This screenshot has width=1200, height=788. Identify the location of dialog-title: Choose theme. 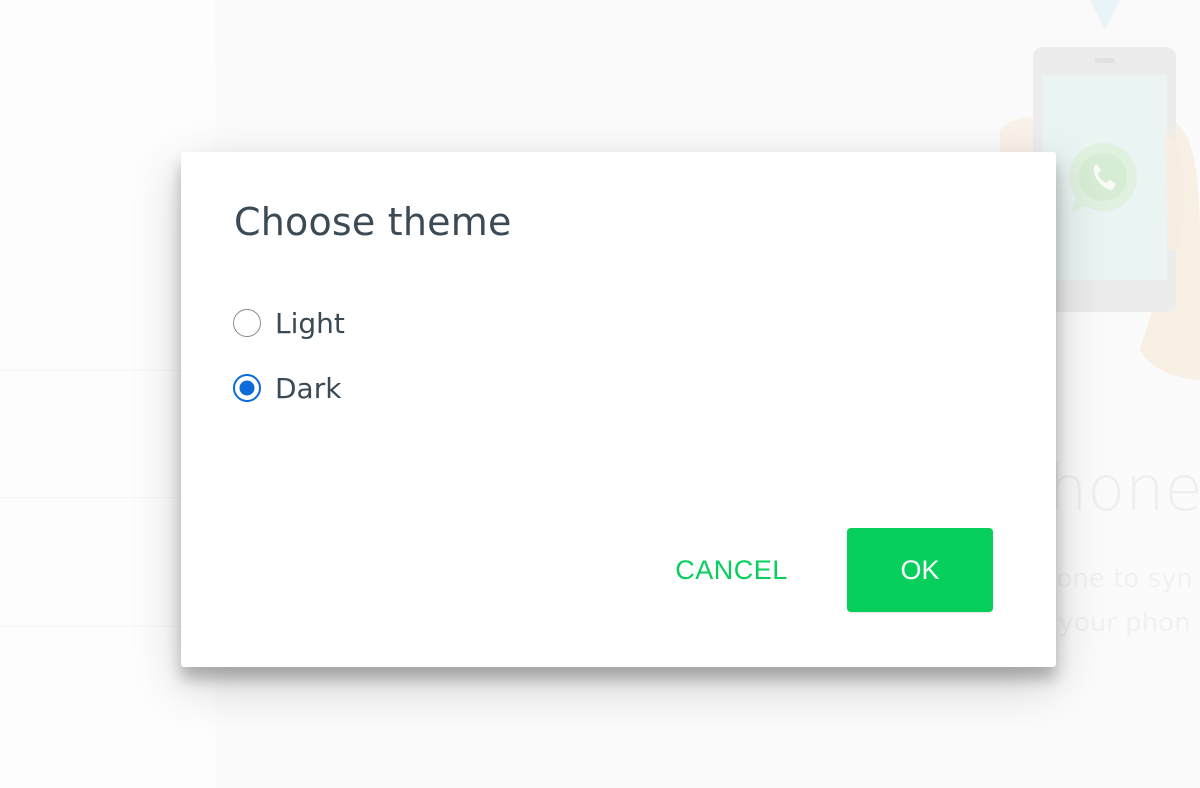
(373, 222).